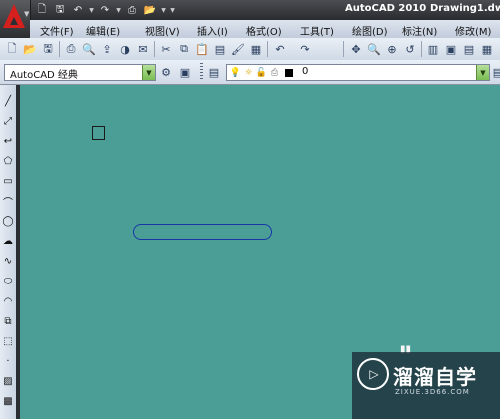 Image resolution: width=500 pixels, height=419 pixels. What do you see at coordinates (98, 133) in the screenshot?
I see `small-square-entity` at bounding box center [98, 133].